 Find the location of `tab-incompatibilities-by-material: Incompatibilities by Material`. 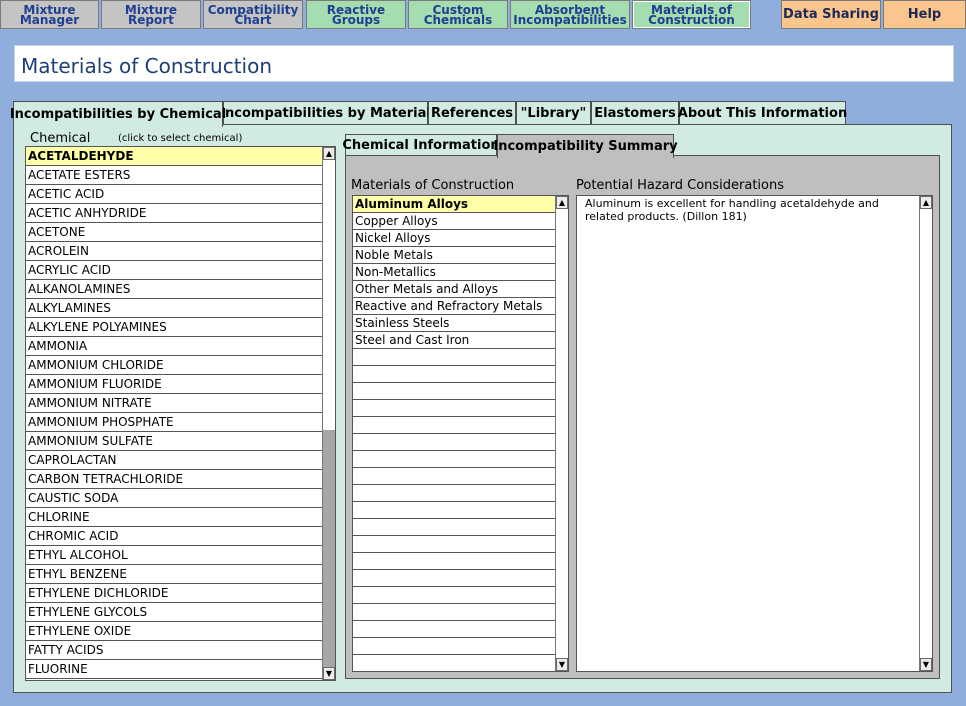

tab-incompatibilities-by-material: Incompatibilities by Material is located at coordinates (325, 113).